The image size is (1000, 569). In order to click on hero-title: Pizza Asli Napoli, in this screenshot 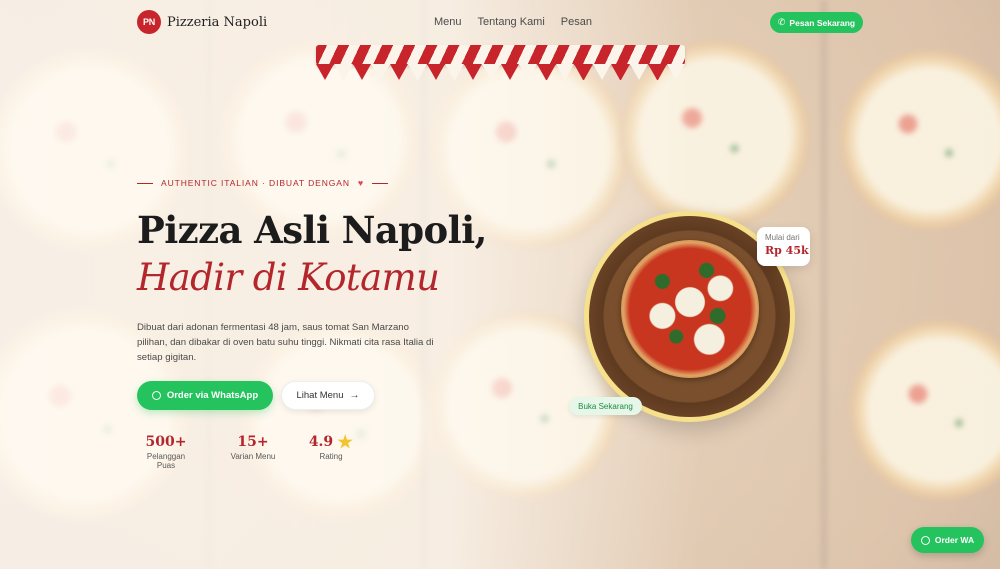, I will do `click(312, 230)`.